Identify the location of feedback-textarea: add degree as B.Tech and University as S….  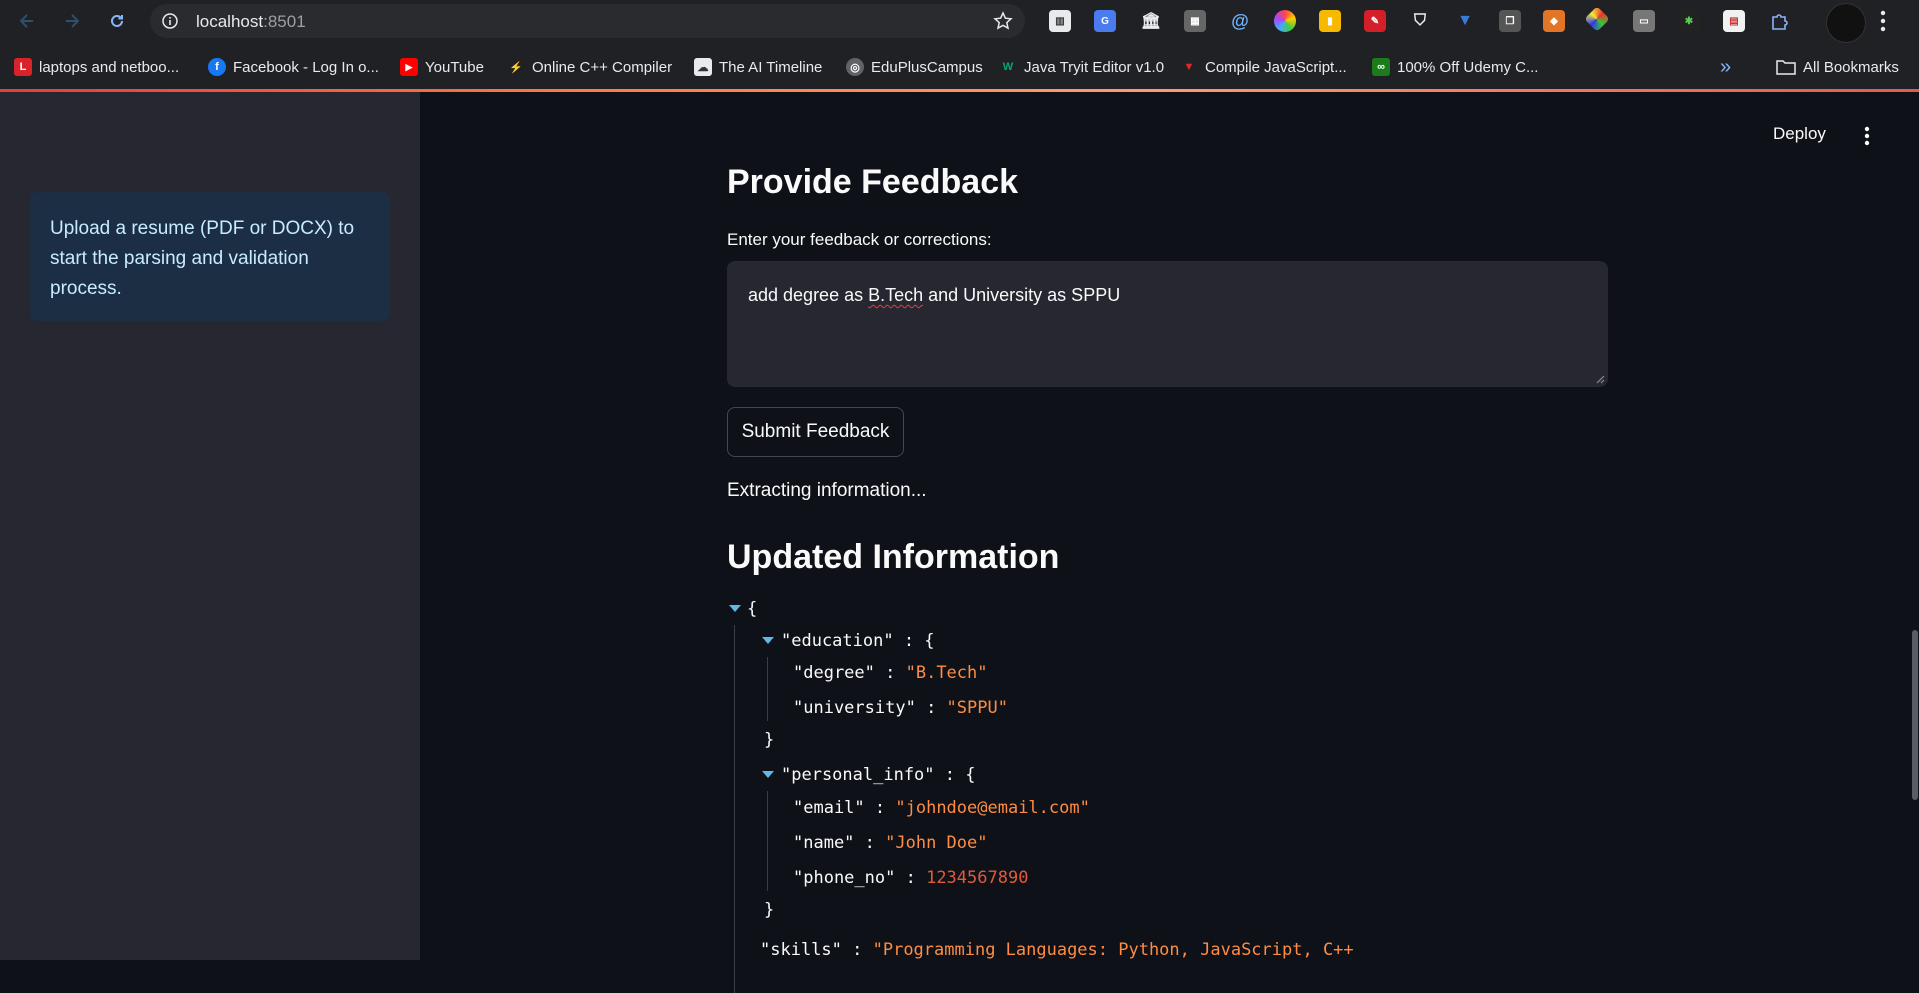
(1167, 324).